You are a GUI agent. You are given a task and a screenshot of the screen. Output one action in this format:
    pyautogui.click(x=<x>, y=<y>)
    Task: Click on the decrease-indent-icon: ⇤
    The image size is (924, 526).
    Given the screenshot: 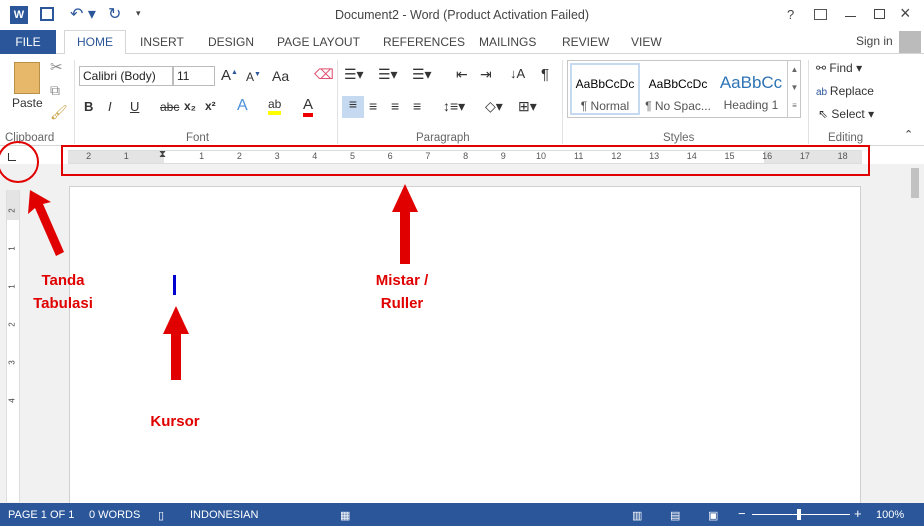 What is the action you would take?
    pyautogui.click(x=462, y=74)
    